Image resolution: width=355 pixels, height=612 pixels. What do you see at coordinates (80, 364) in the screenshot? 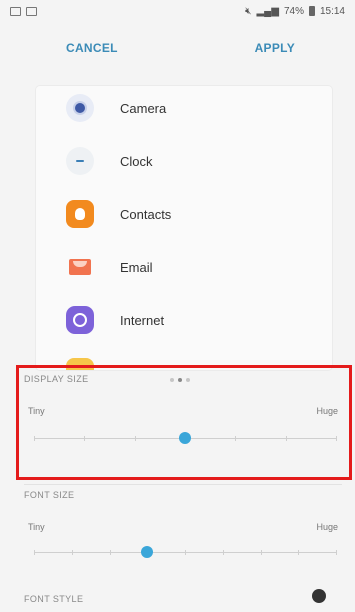
I see `app-icon-partial` at bounding box center [80, 364].